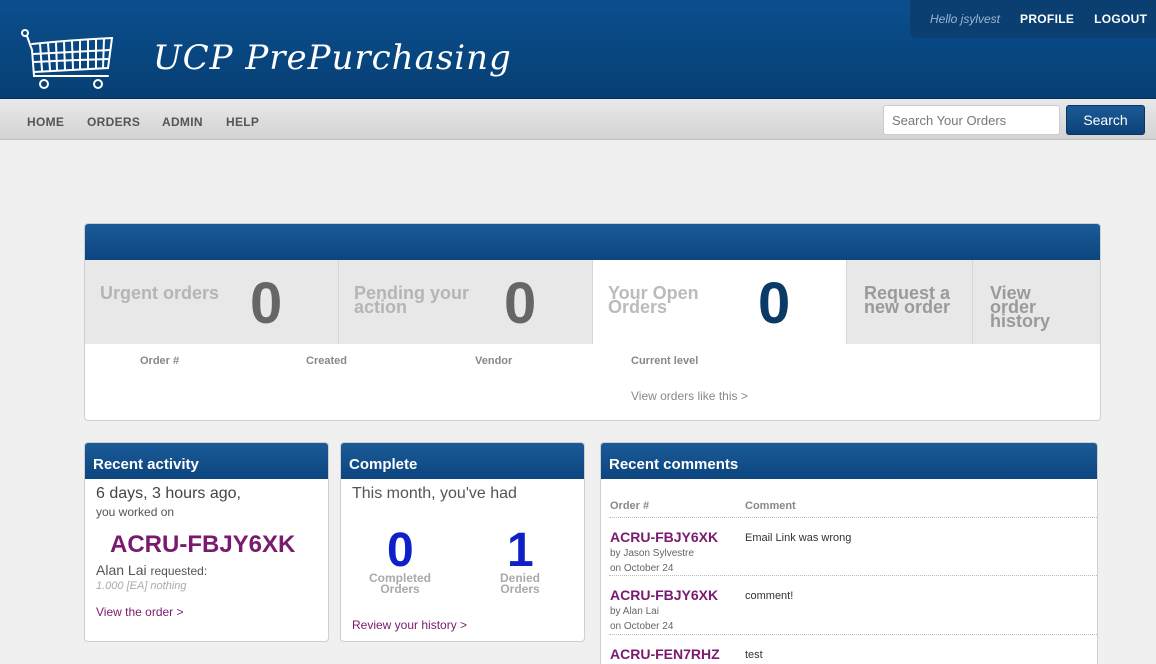 This screenshot has width=1156, height=664. Describe the element at coordinates (182, 122) in the screenshot. I see `nav-admin: ADMIN` at that location.